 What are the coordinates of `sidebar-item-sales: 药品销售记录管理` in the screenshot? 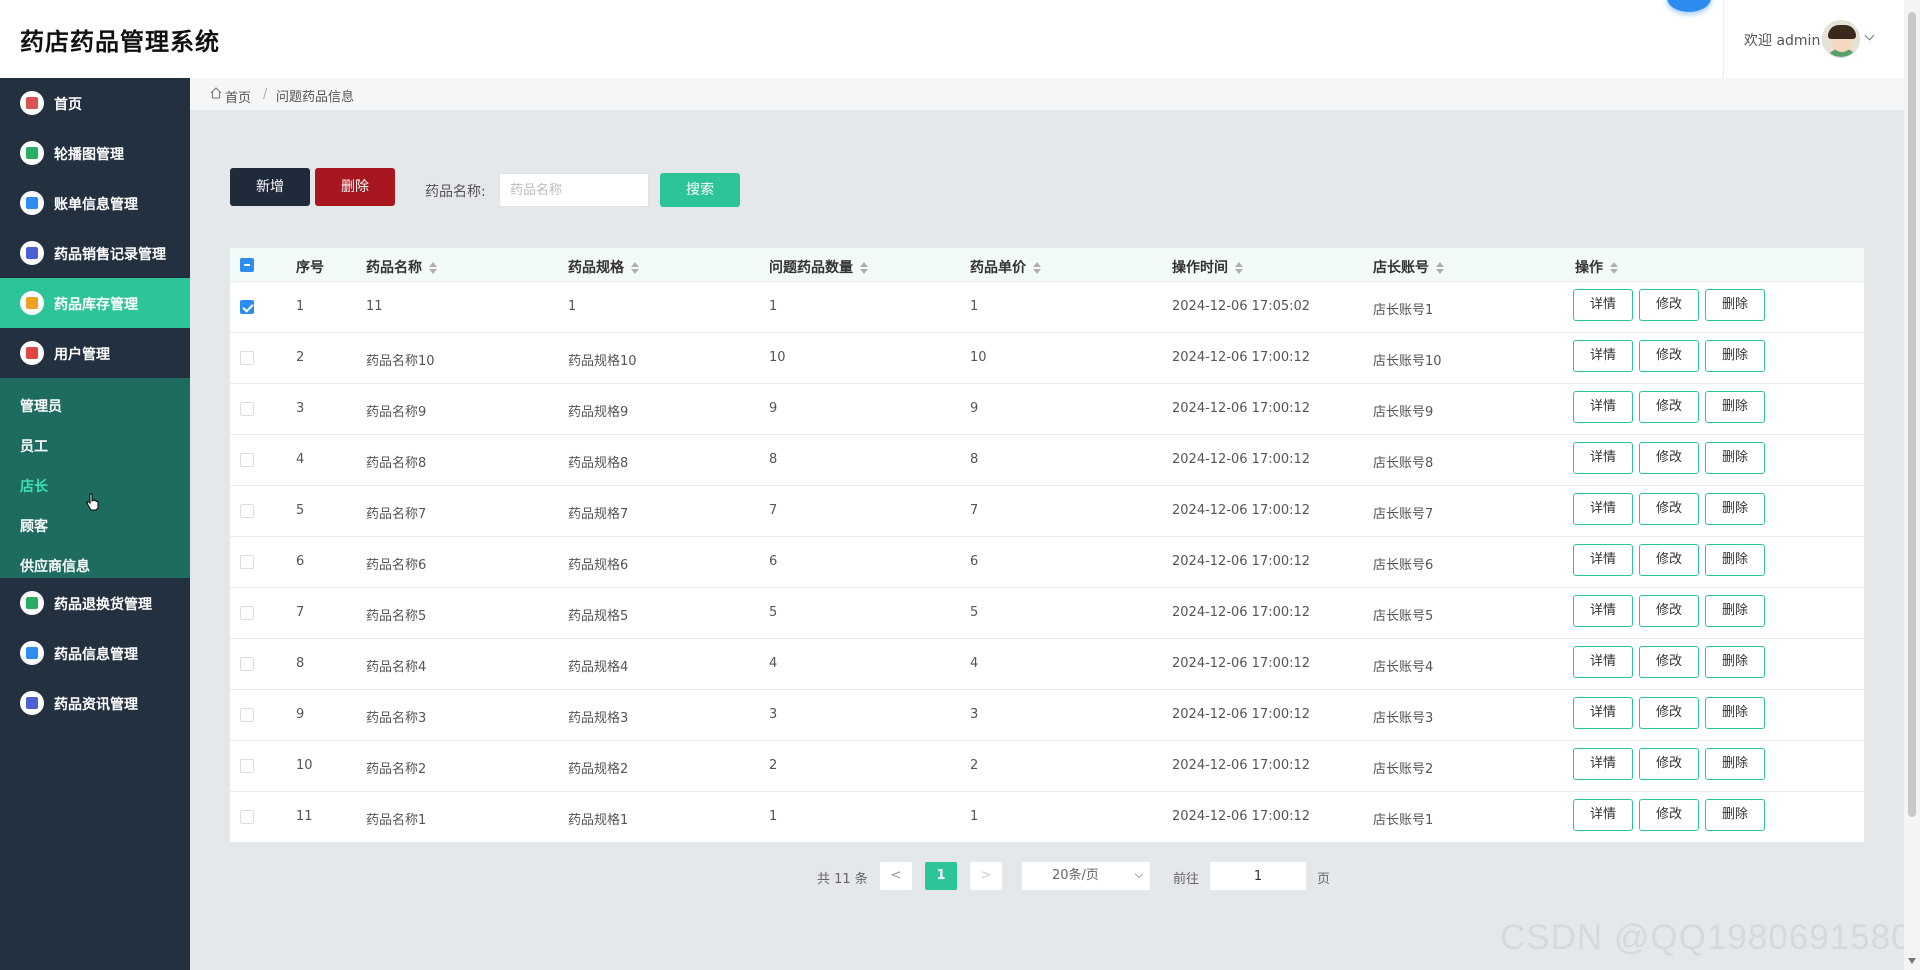 It's located at (95, 253).